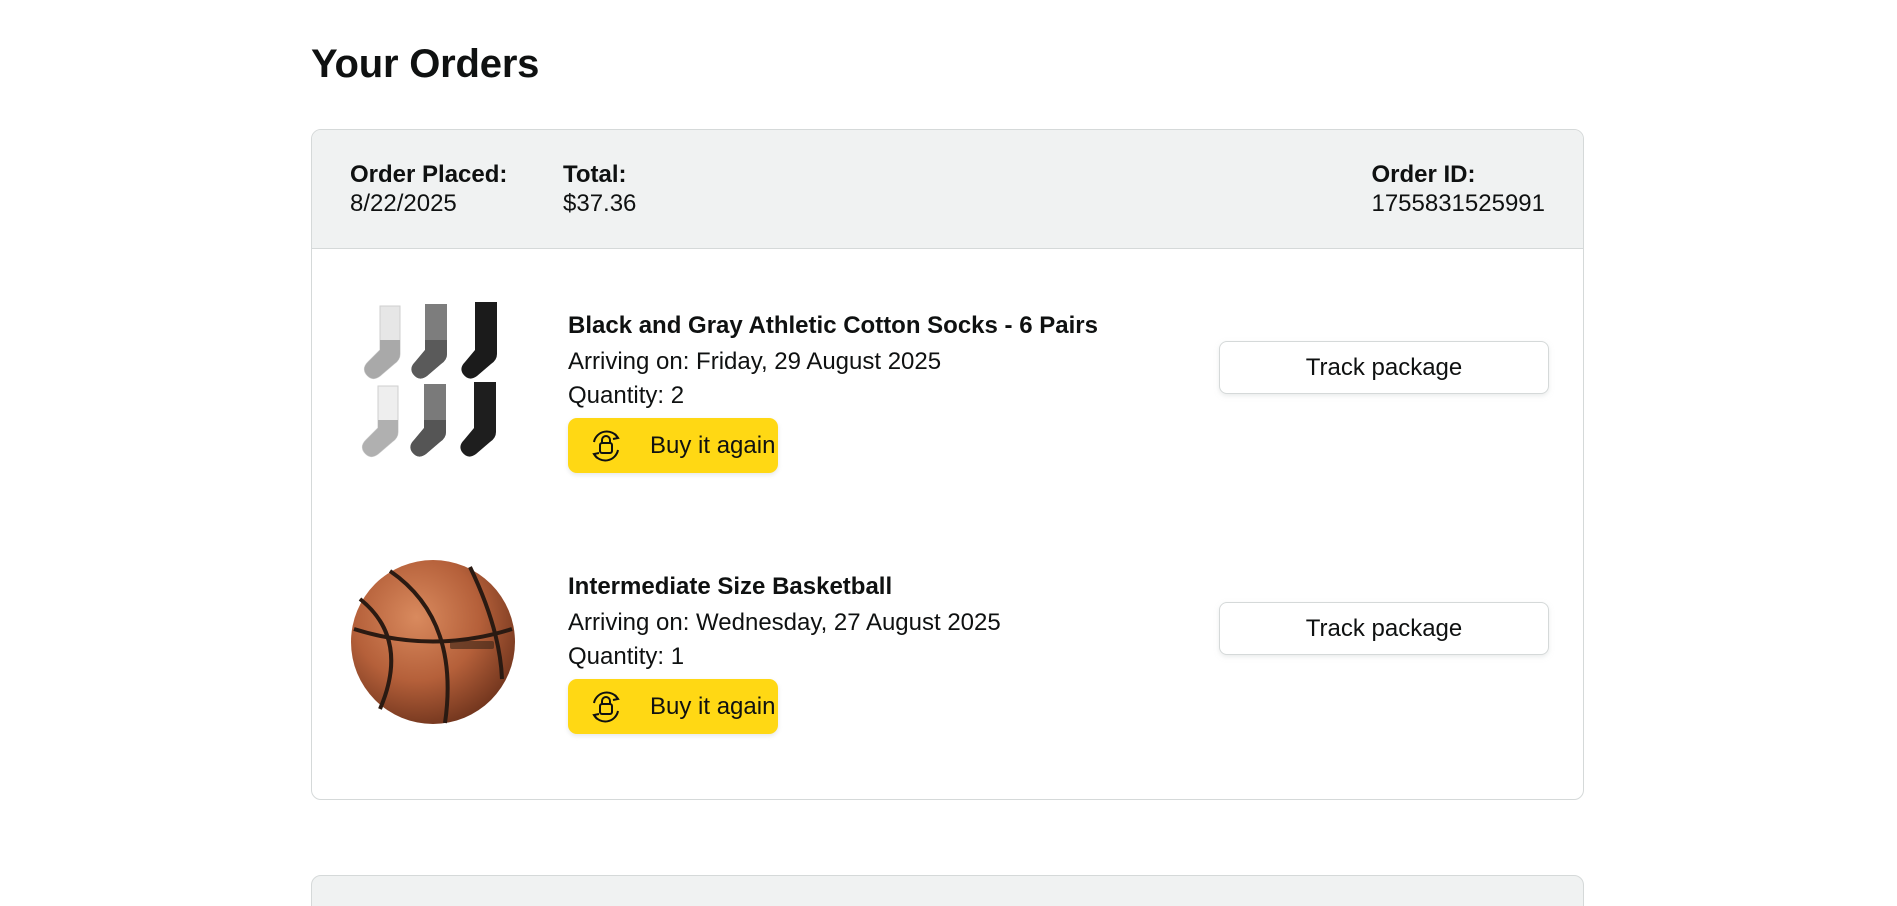 The width and height of the screenshot is (1897, 906). What do you see at coordinates (947, 890) in the screenshot?
I see `next-order-card` at bounding box center [947, 890].